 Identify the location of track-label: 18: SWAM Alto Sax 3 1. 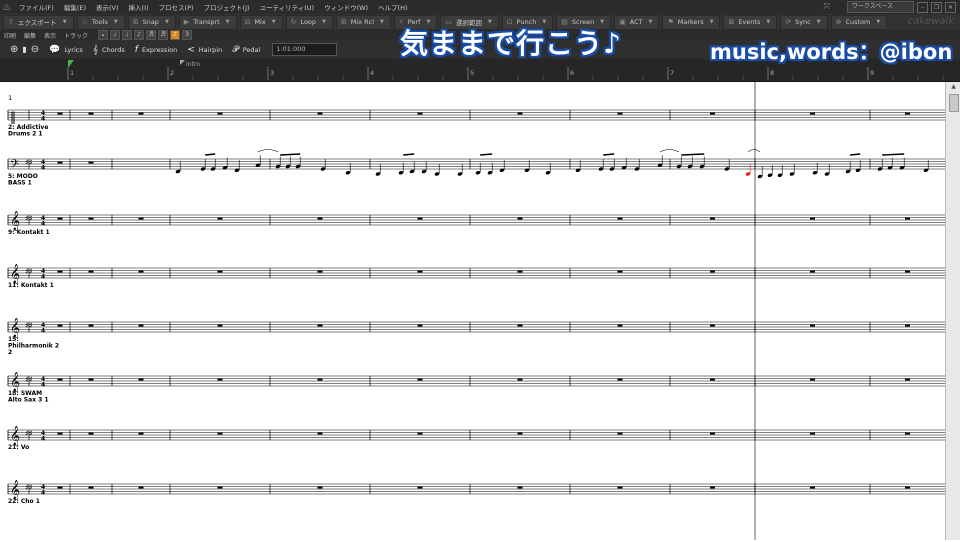
(28, 397).